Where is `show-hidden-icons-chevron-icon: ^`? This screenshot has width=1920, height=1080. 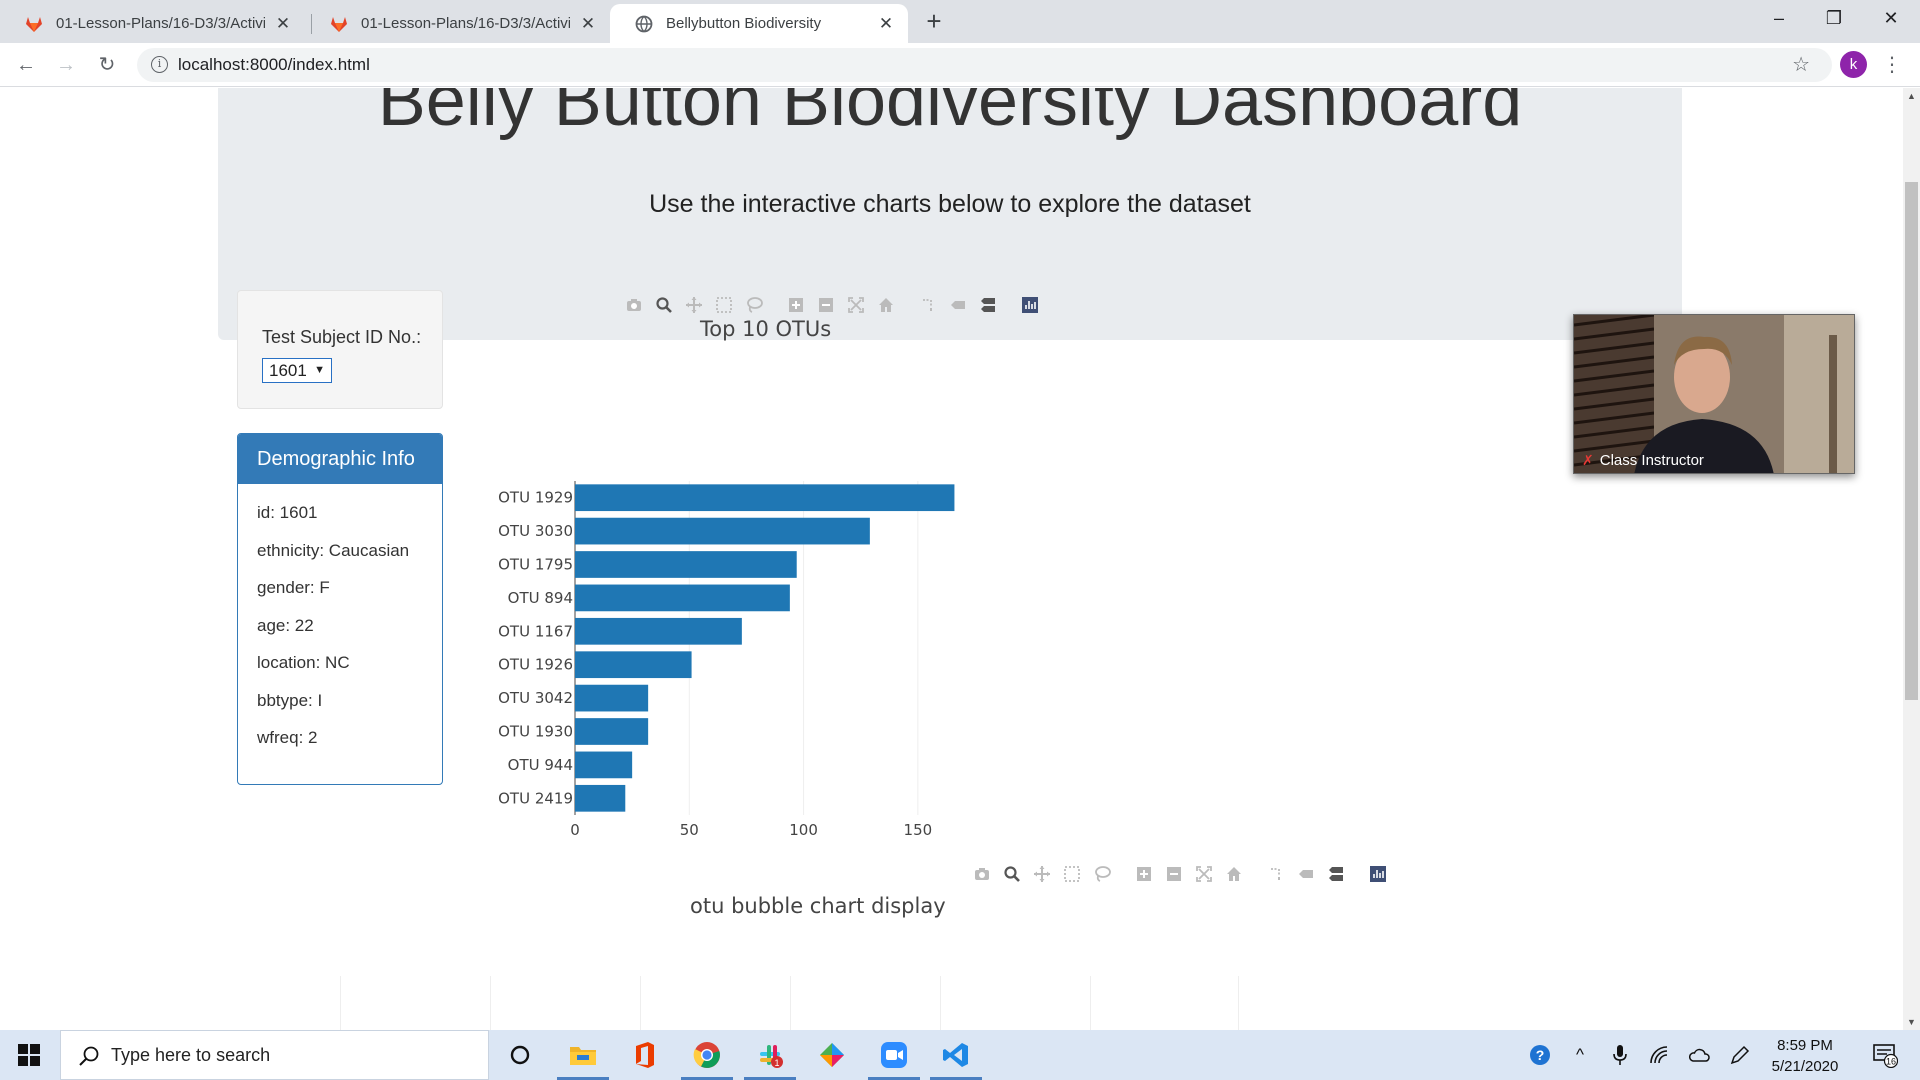 show-hidden-icons-chevron-icon: ^ is located at coordinates (1580, 1055).